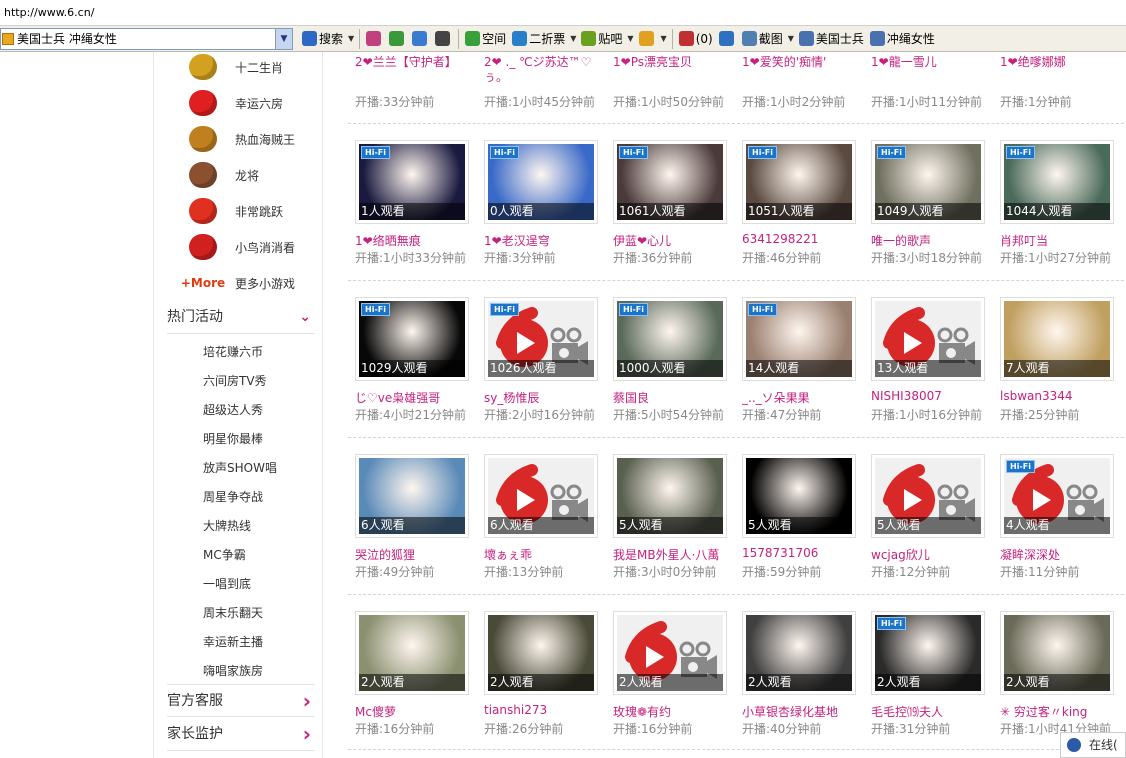 The image size is (1126, 758). I want to click on search-input: 美国士兵 冲绳女性 ▼, so click(146, 38).